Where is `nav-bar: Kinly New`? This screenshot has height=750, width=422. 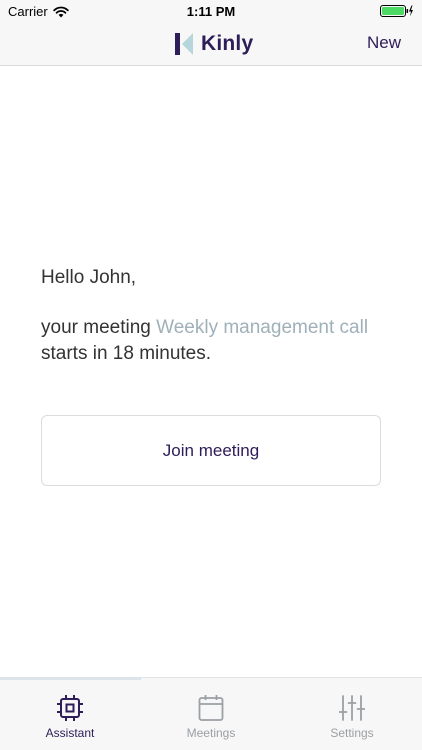 nav-bar: Kinly New is located at coordinates (211, 44).